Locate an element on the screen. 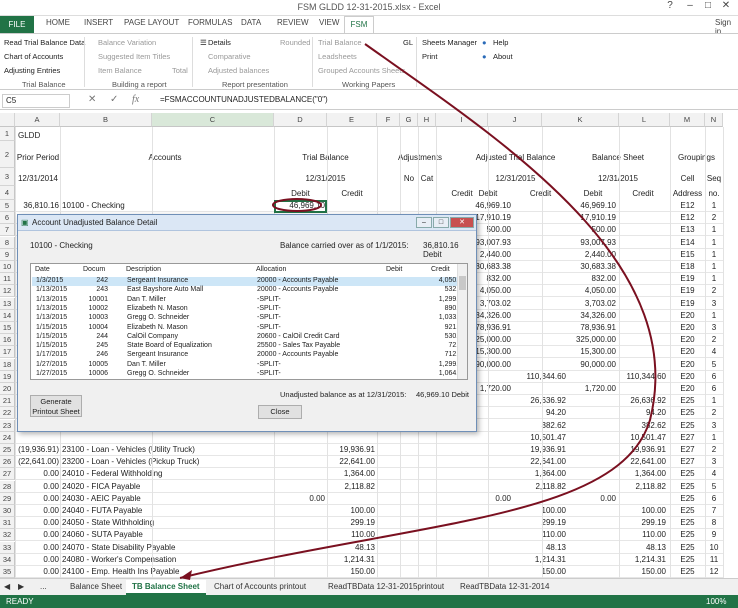 This screenshot has height=608, width=738. row-header: 24 is located at coordinates (7, 437).